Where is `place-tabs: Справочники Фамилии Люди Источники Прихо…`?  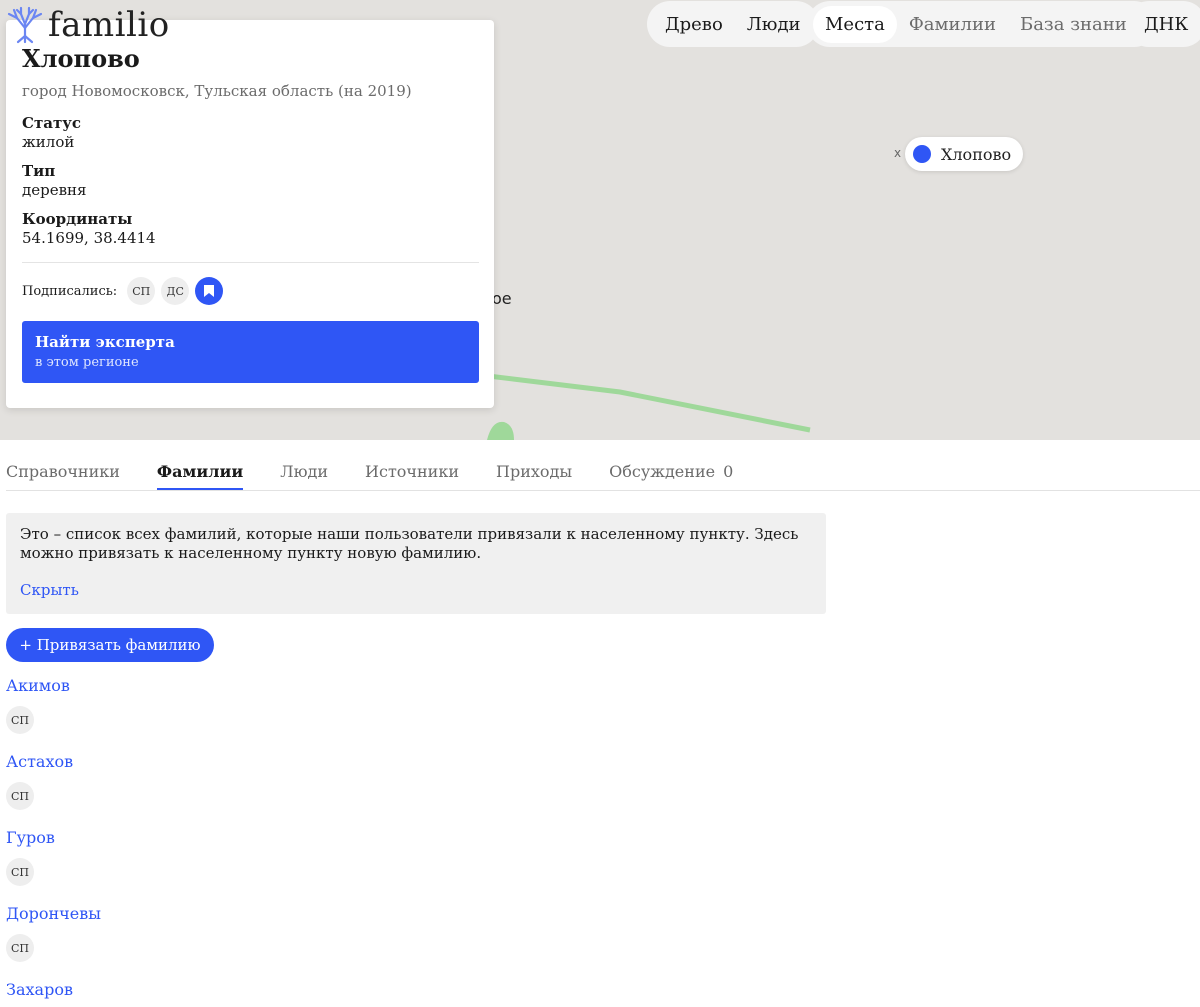
place-tabs: Справочники Фамилии Люди Источники Прихо… is located at coordinates (603, 472).